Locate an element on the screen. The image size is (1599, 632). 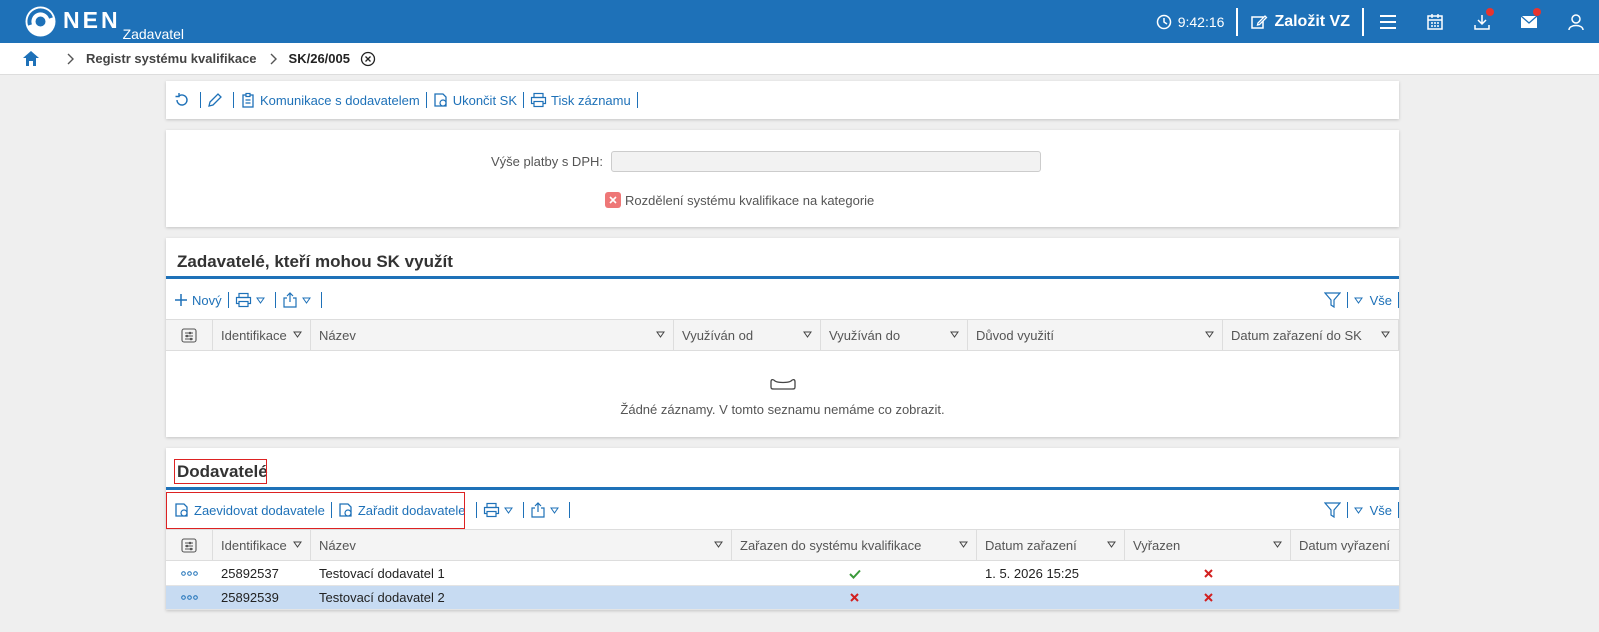
print-record-button: Tisk záznamu is located at coordinates (580, 100).